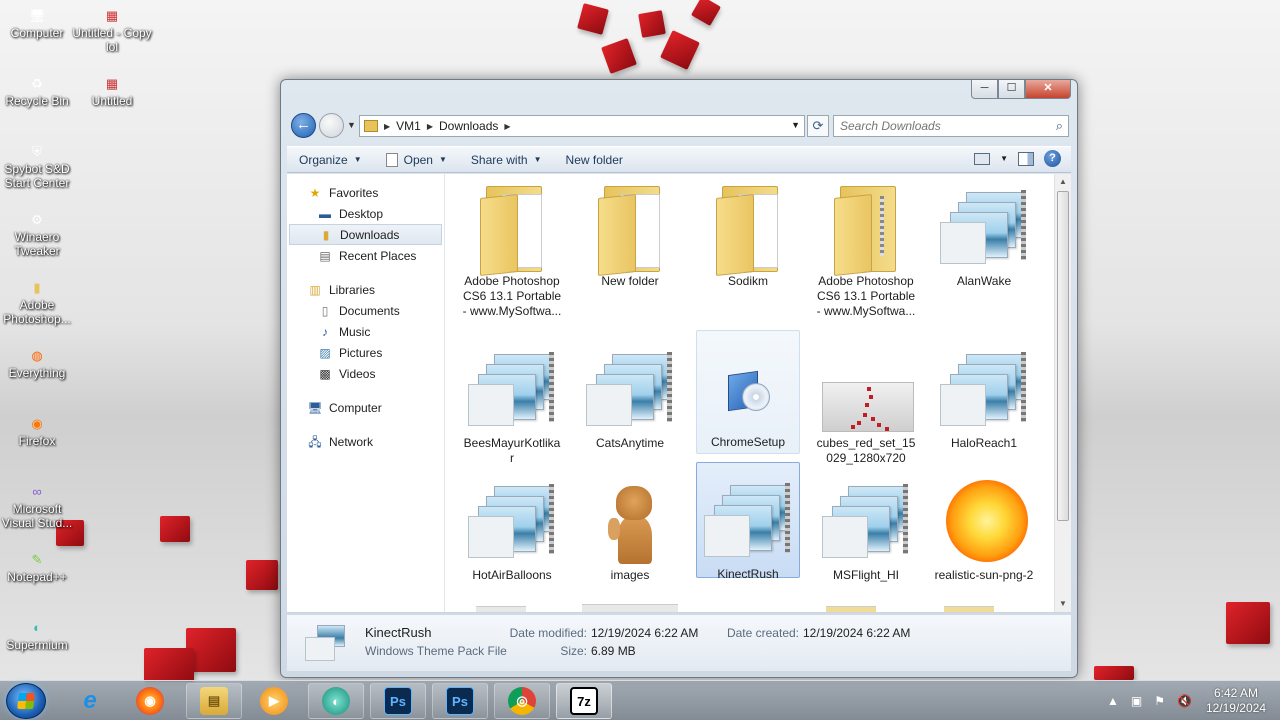  I want to click on file-item-selected: KinectRush, so click(748, 521).